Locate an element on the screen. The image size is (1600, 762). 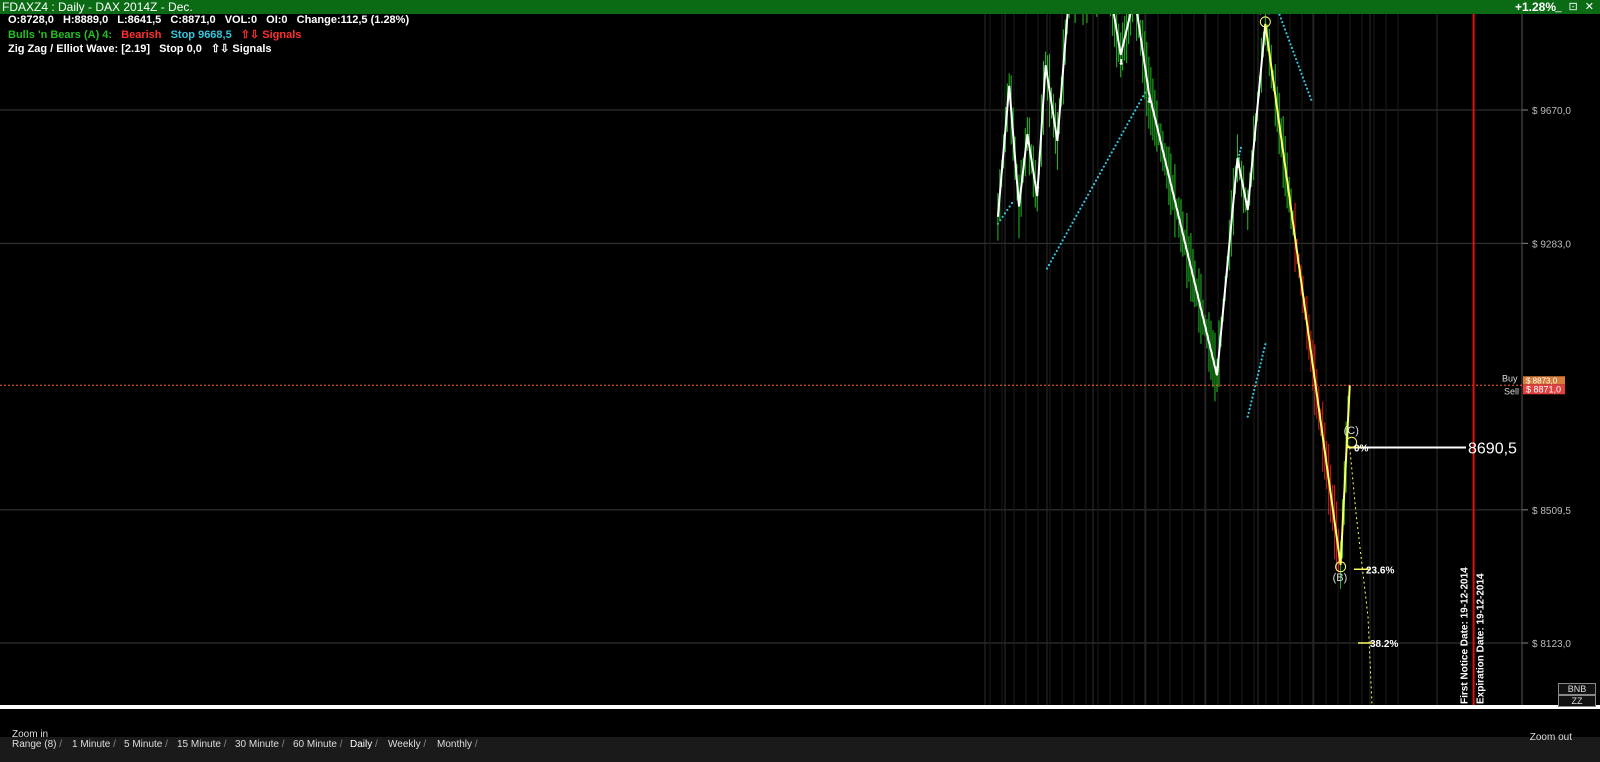
change-badge: +1.28% is located at coordinates (1535, 7).